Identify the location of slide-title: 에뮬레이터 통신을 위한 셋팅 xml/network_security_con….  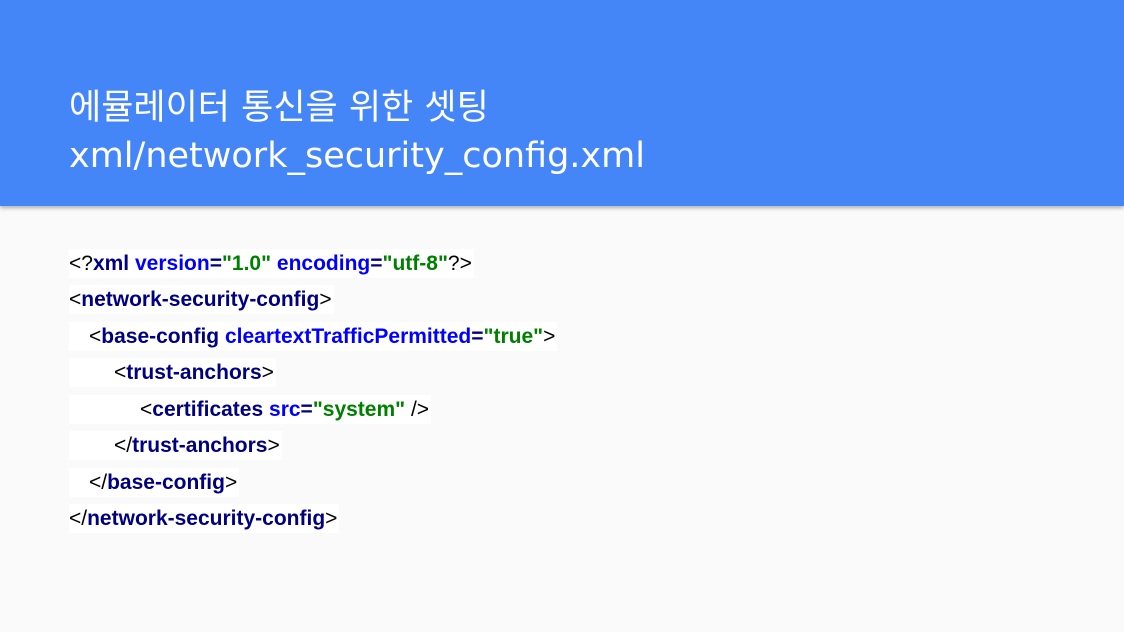
(357, 132).